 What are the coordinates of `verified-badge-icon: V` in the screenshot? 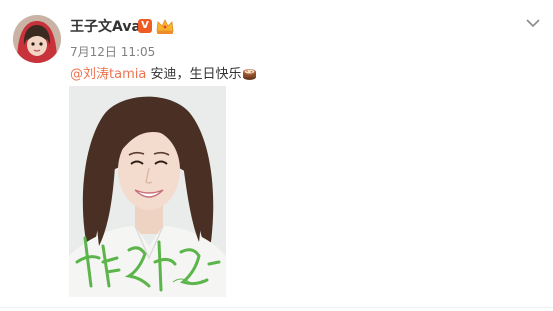 It's located at (145, 26).